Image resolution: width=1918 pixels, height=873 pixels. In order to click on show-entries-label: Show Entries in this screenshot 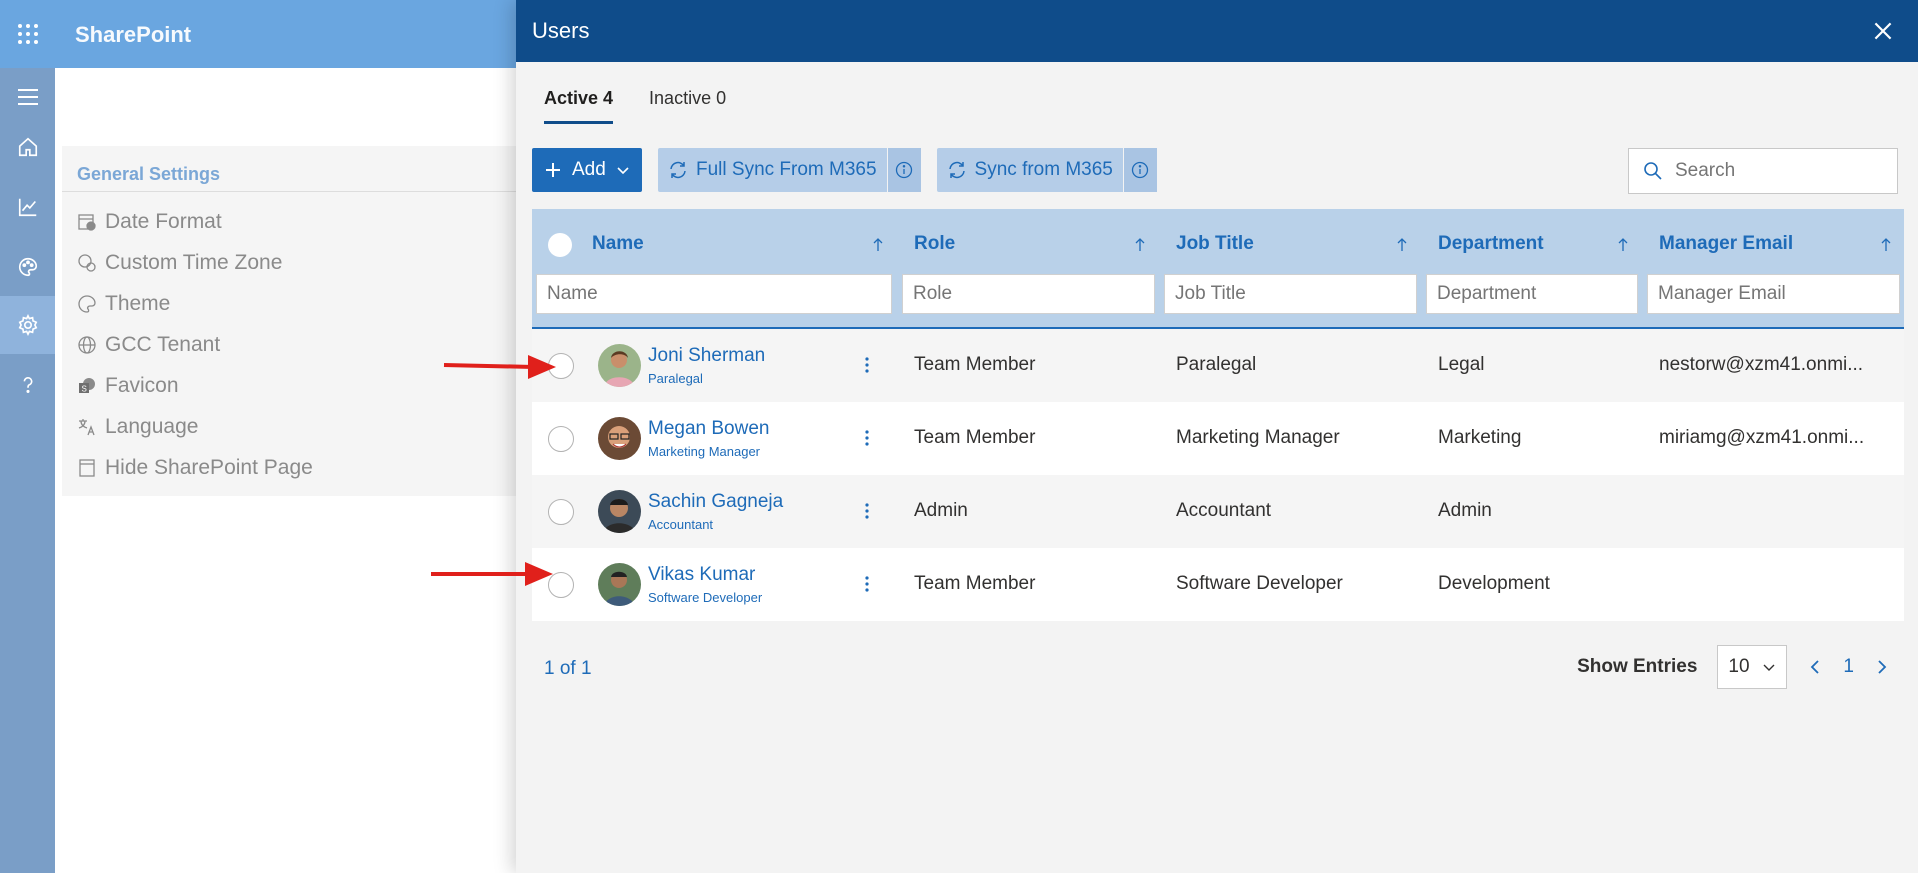, I will do `click(1637, 666)`.